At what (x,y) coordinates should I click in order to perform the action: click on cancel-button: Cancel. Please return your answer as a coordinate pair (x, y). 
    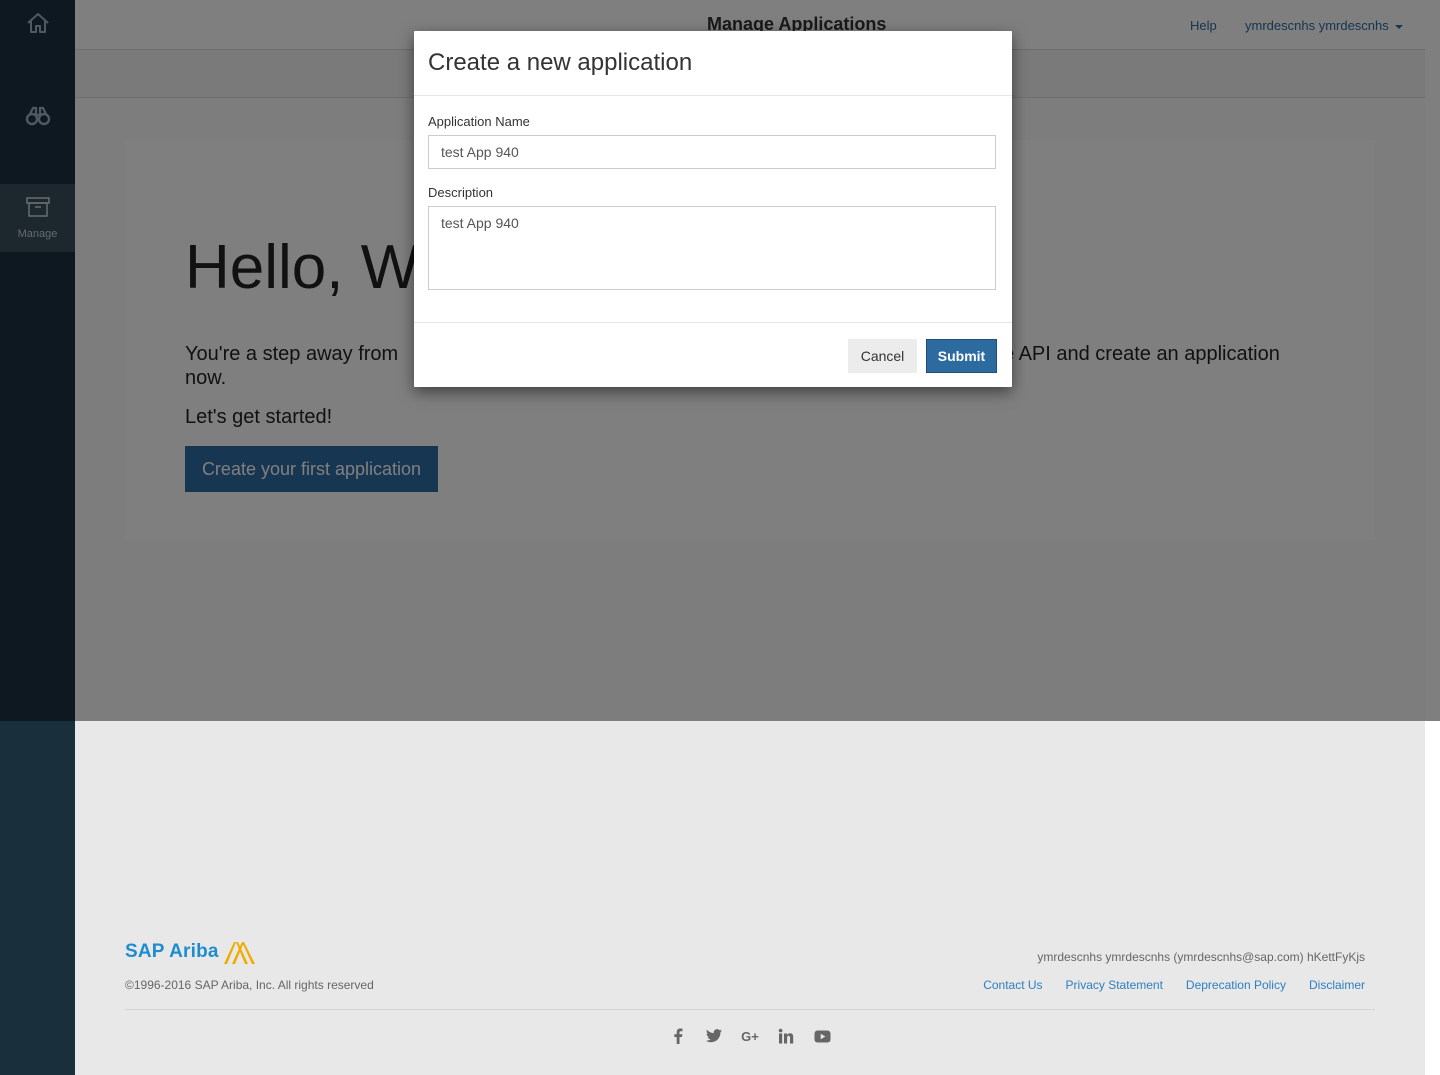
    Looking at the image, I should click on (882, 356).